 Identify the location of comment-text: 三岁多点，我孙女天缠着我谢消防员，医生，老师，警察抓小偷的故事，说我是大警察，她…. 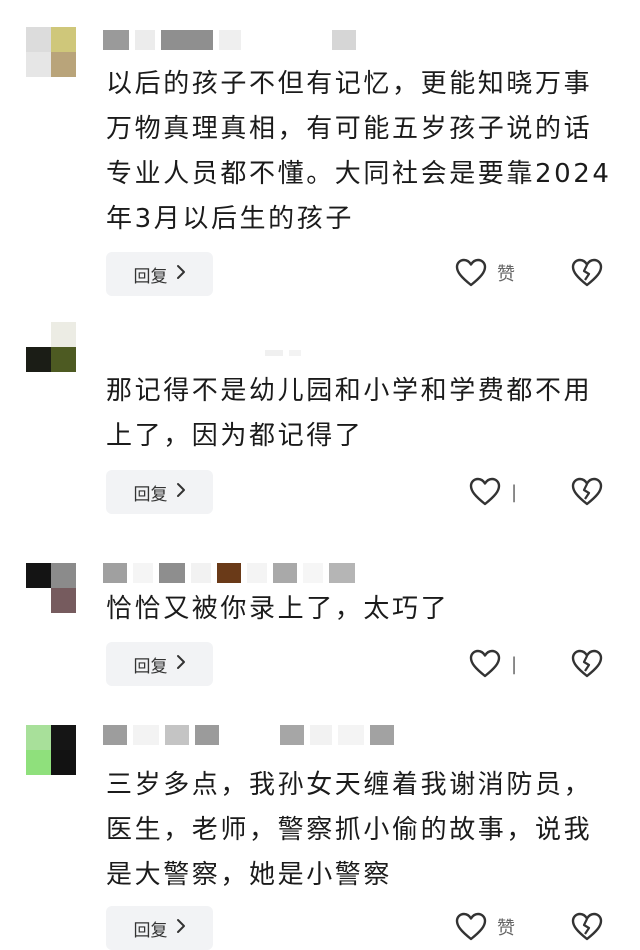
(349, 830).